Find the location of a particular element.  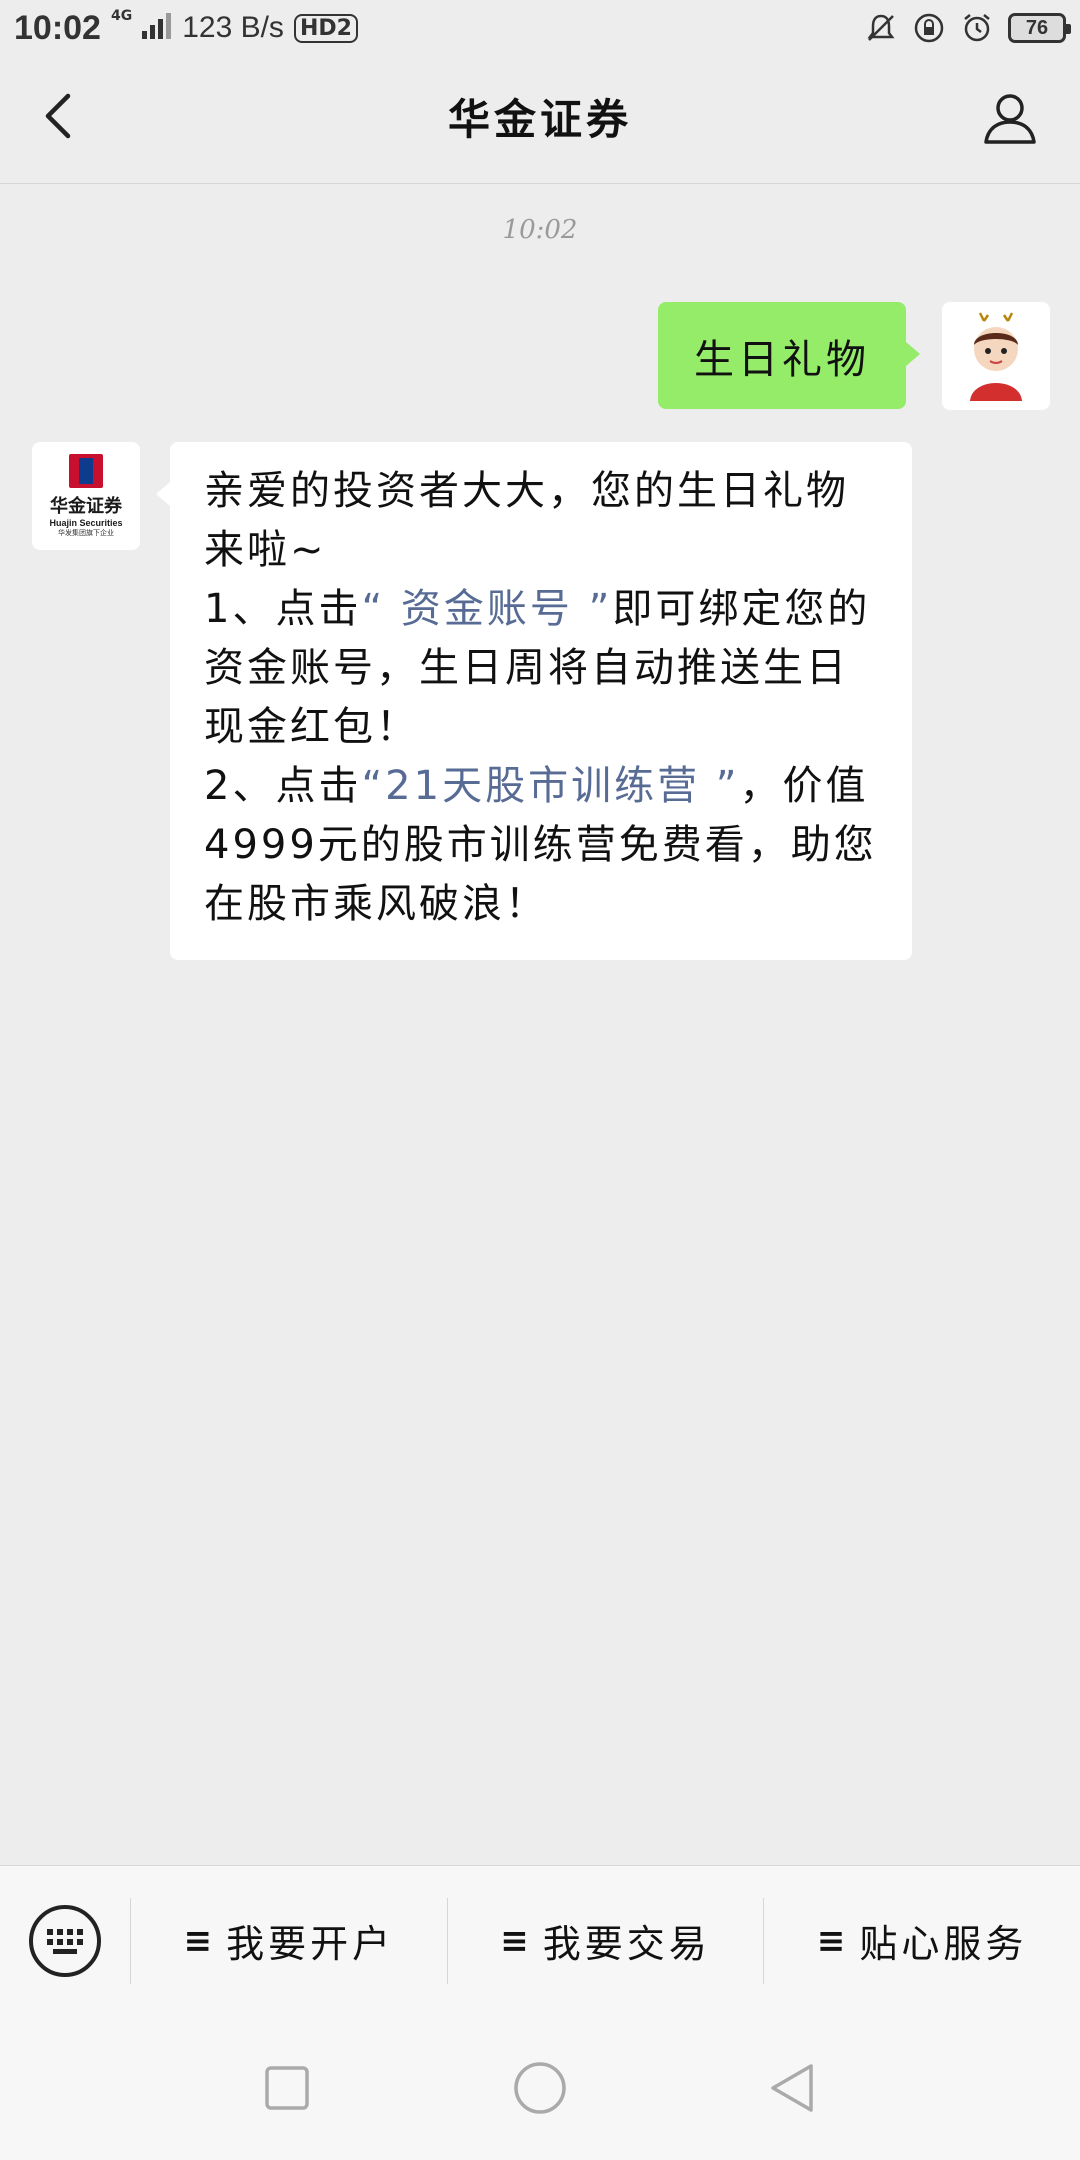

user-avatar is located at coordinates (996, 356).